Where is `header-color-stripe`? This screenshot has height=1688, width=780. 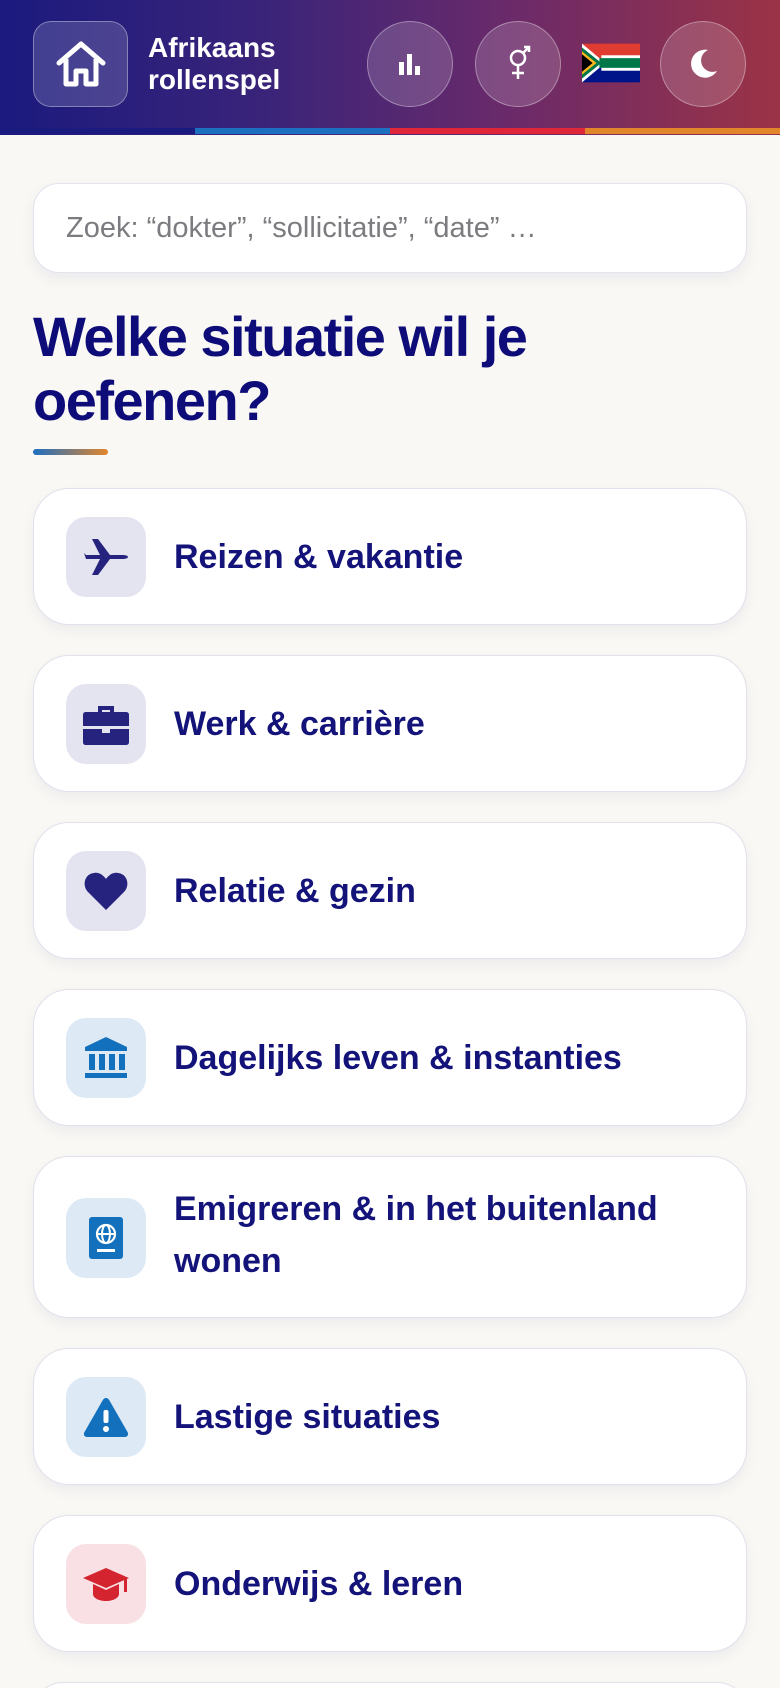 header-color-stripe is located at coordinates (390, 131).